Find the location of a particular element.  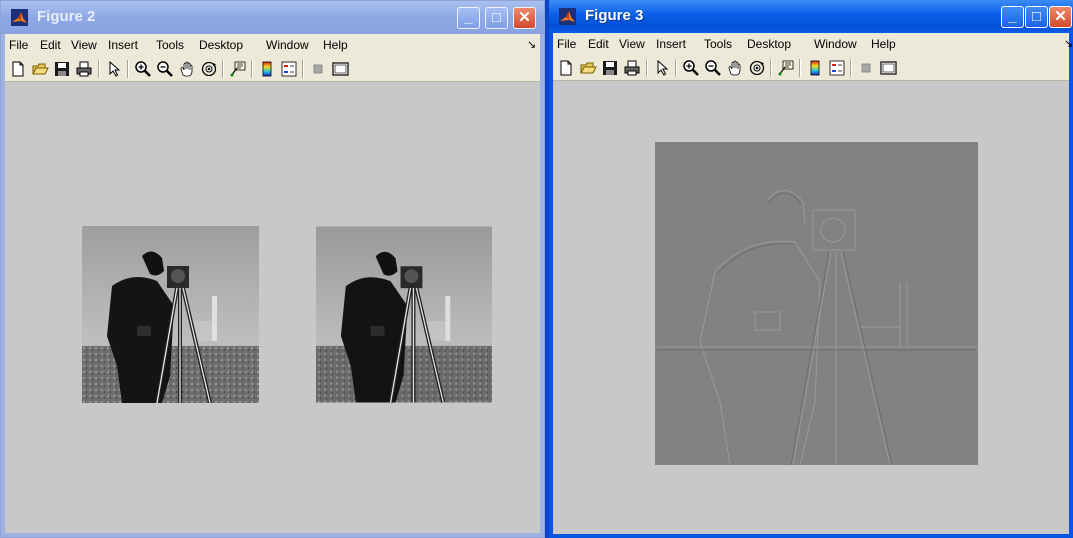

window-title: Figure 2 is located at coordinates (66, 16).